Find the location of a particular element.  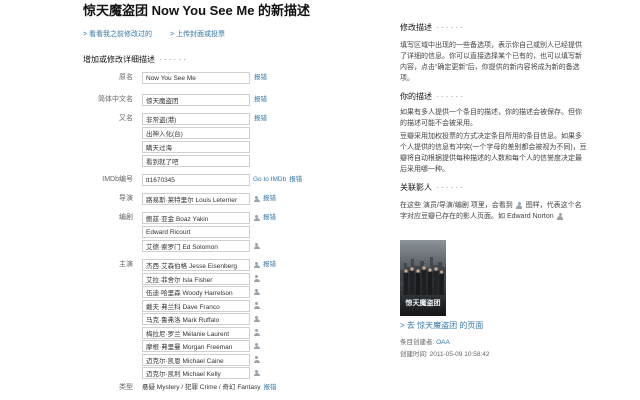

upload-cover-link: > 上传封面或投票 is located at coordinates (197, 34).